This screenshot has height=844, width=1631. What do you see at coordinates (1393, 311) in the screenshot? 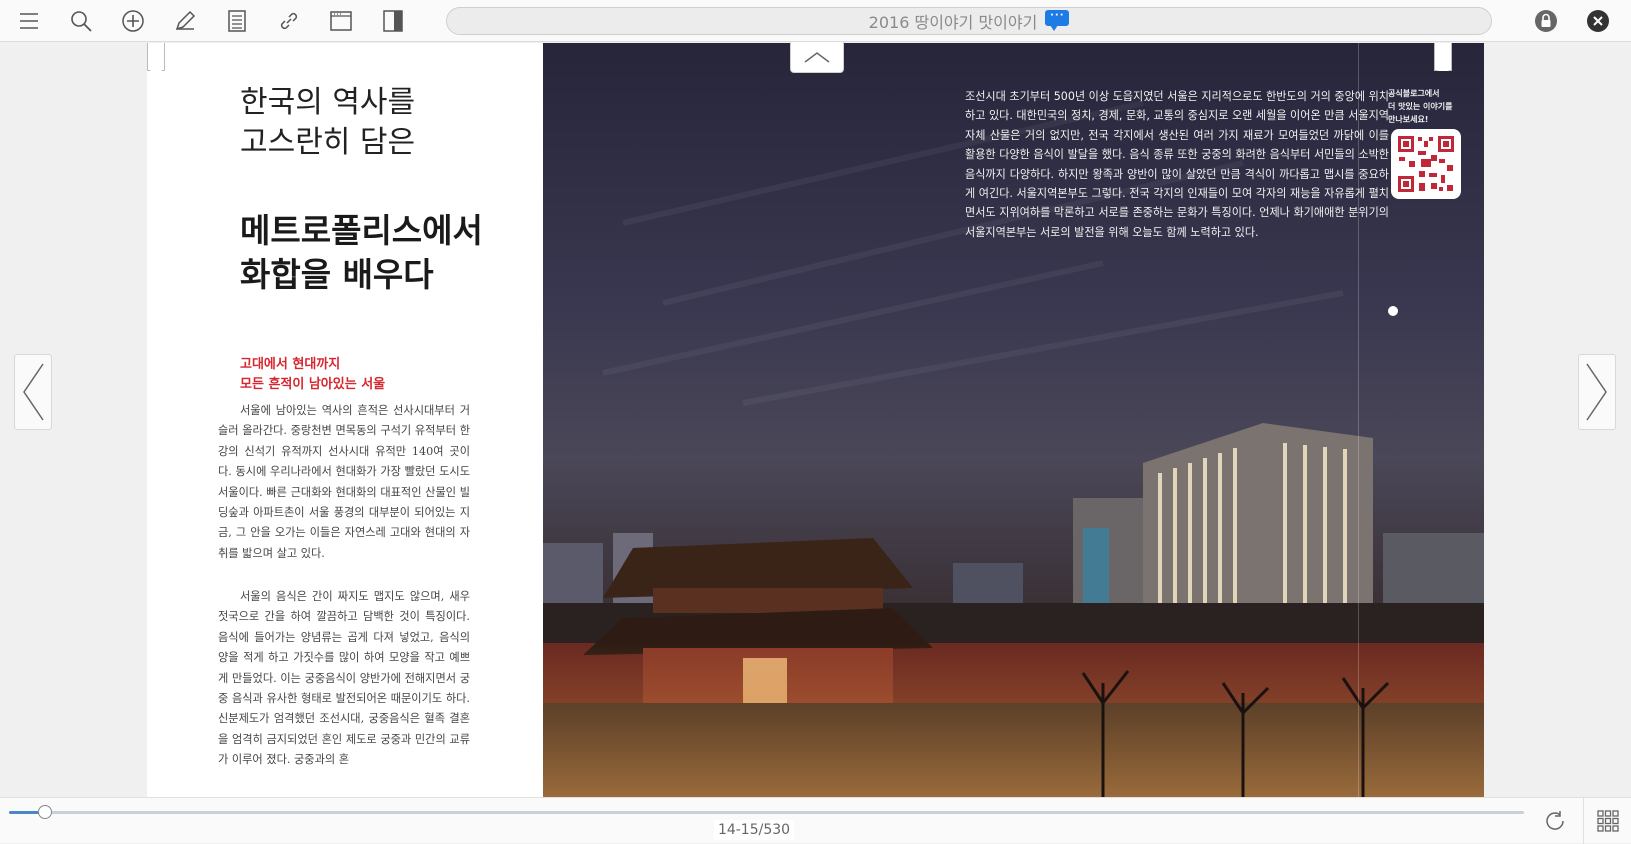
I see `moon` at bounding box center [1393, 311].